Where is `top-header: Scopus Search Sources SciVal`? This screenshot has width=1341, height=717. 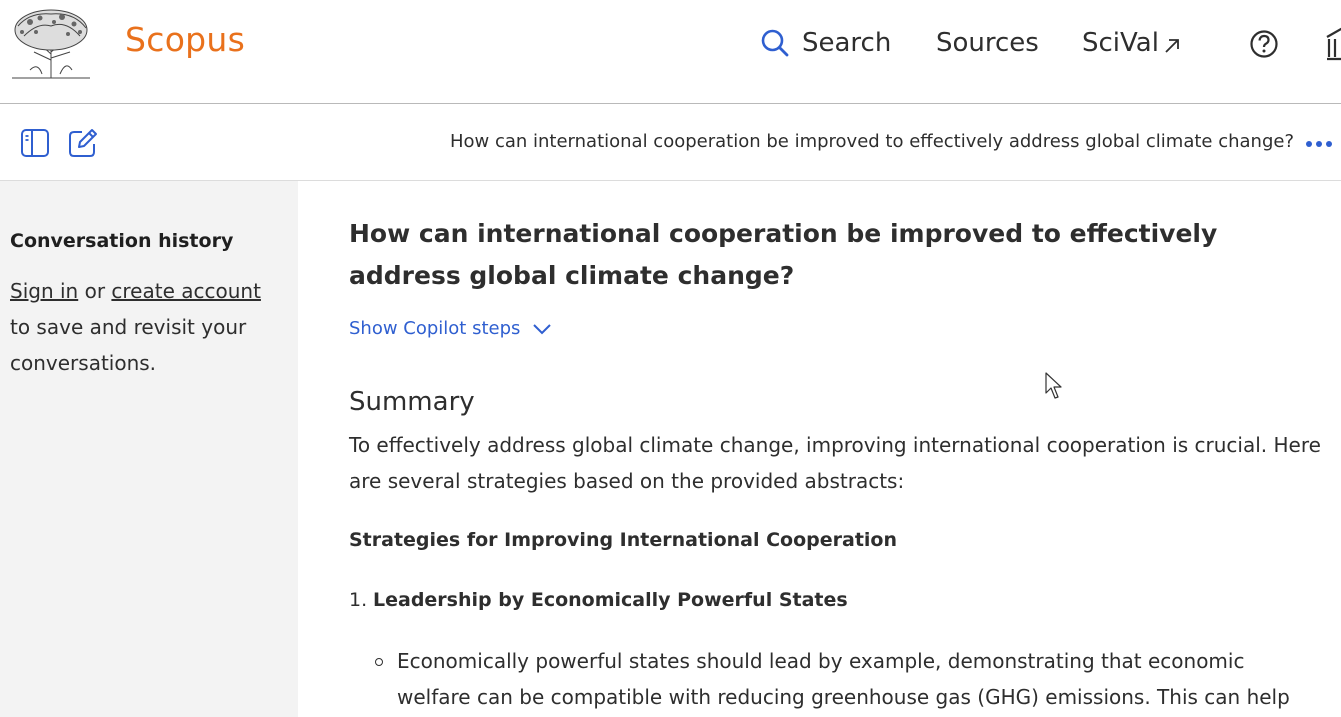
top-header: Scopus Search Sources SciVal is located at coordinates (670, 52).